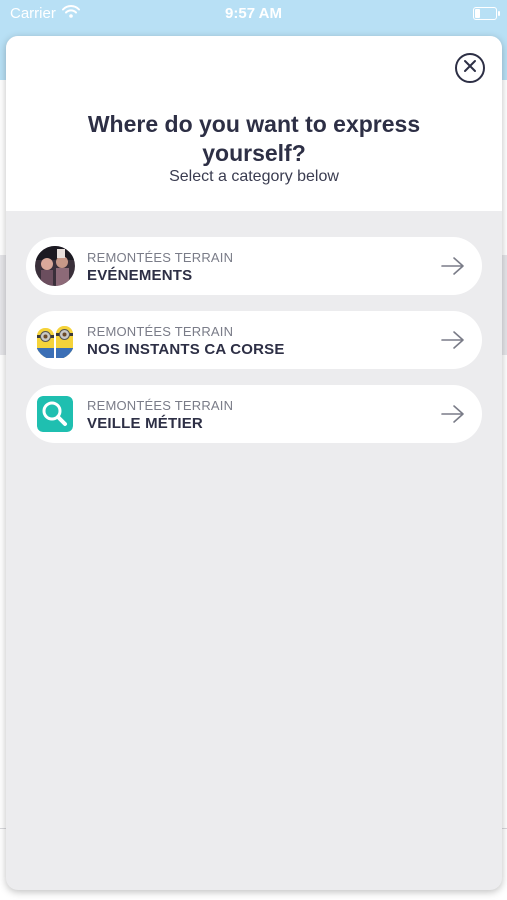 This screenshot has width=507, height=900. I want to click on card-title: EVÉNEMENTS, so click(140, 275).